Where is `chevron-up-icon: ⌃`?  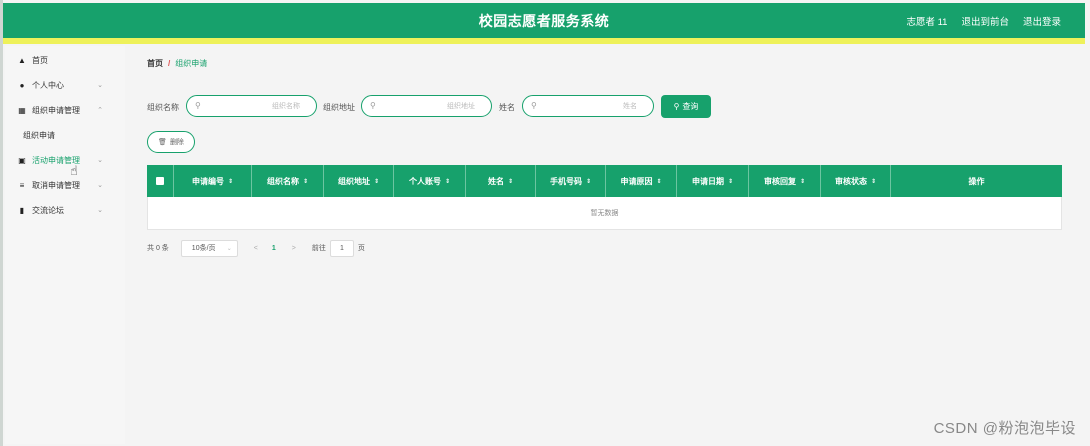
chevron-up-icon: ⌃ is located at coordinates (100, 110).